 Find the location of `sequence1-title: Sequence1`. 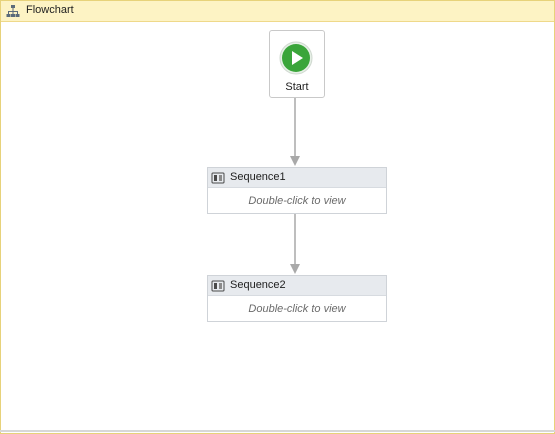

sequence1-title: Sequence1 is located at coordinates (258, 177).